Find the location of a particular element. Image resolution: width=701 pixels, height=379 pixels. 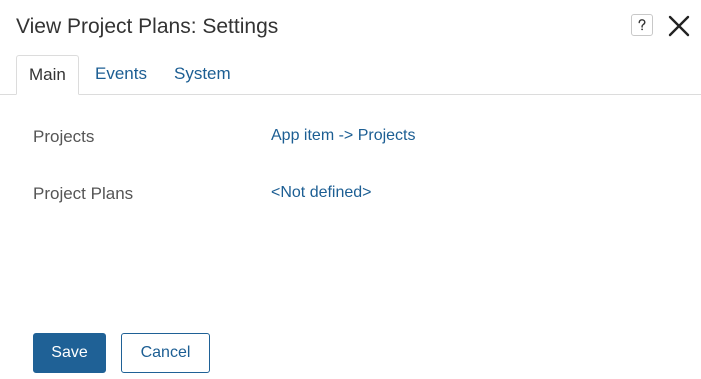

help-button is located at coordinates (642, 25).